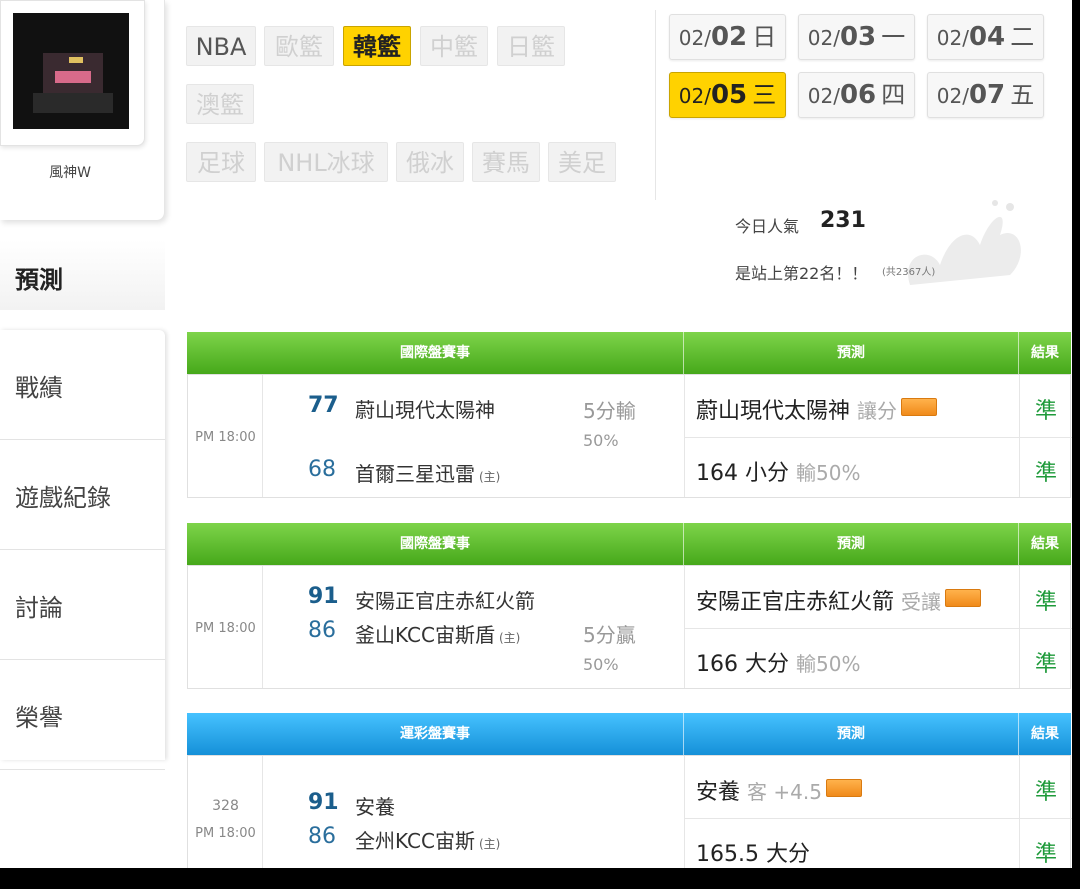 Image resolution: width=1080 pixels, height=889 pixels. Describe the element at coordinates (435, 734) in the screenshot. I see `header-game-type: 運彩盤賽事` at that location.